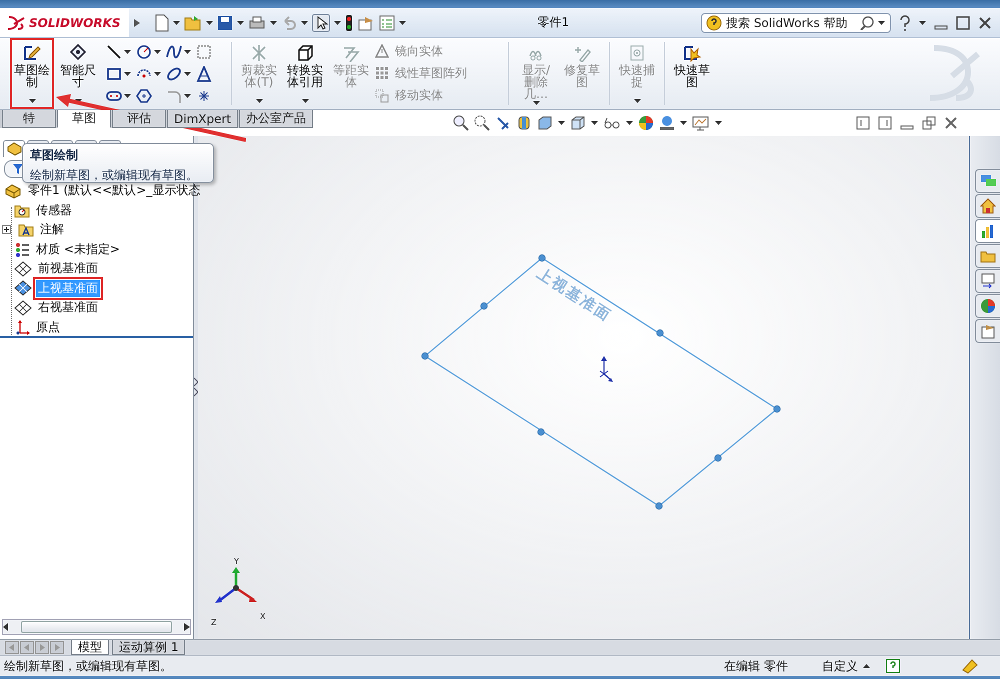  Describe the element at coordinates (16, 22) in the screenshot. I see `ds-logo-icon` at that location.